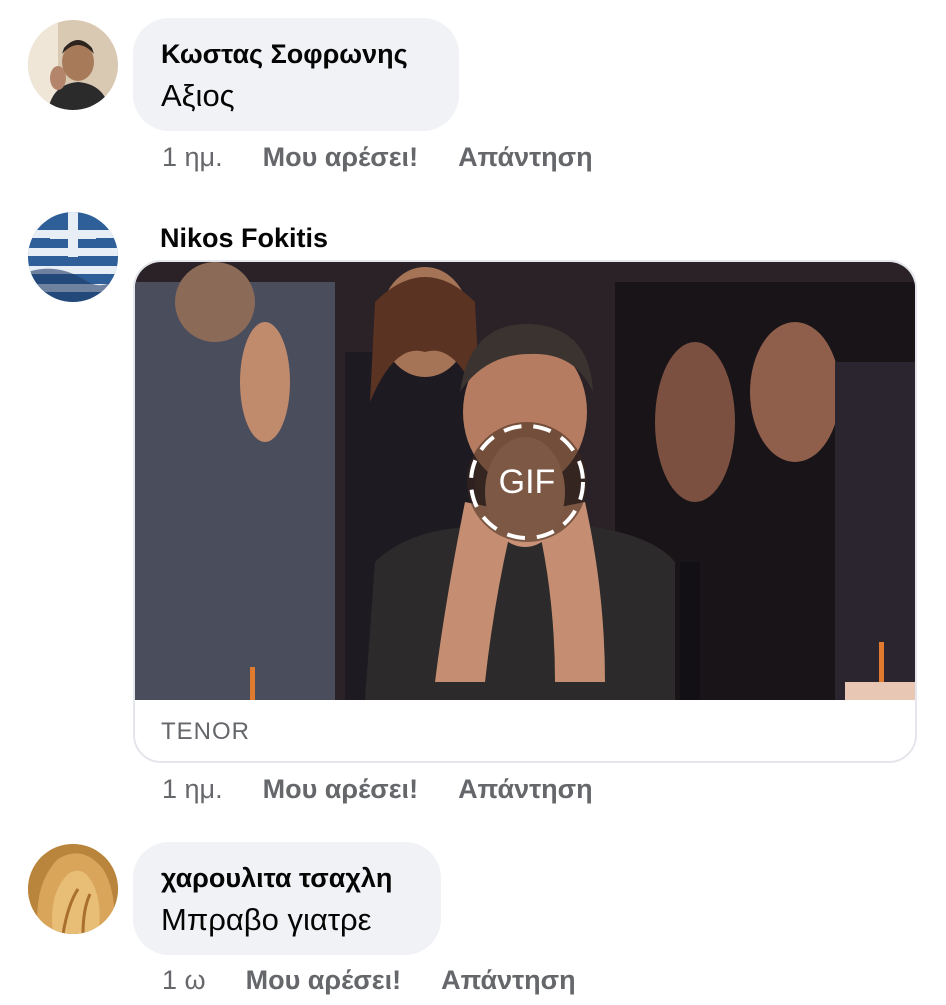  I want to click on comment-bubble: Κωστας Σοφρωνης Αξιος, so click(296, 74).